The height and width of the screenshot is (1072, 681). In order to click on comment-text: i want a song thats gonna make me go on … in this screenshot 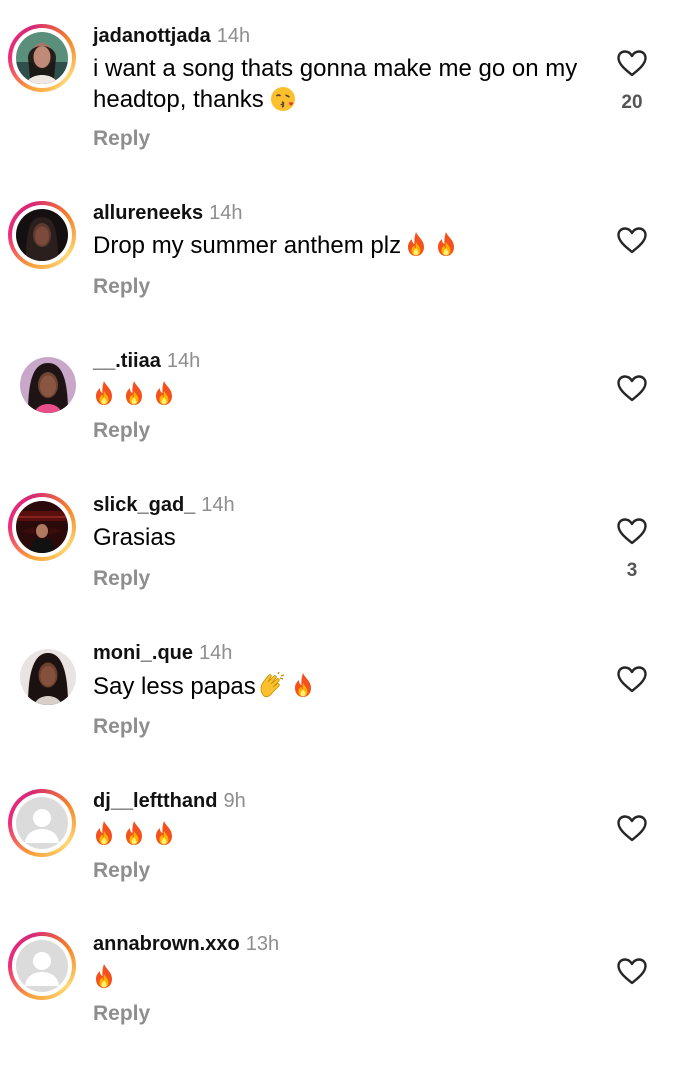, I will do `click(343, 84)`.